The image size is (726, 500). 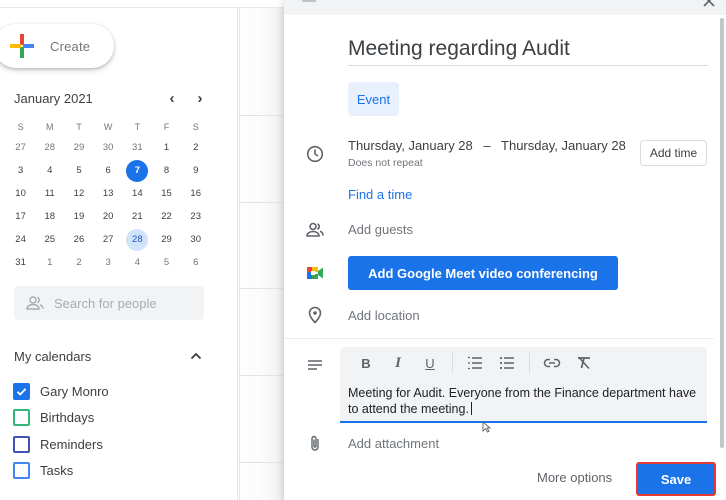 I want to click on mini-calendar-day: 24, so click(x=20, y=239).